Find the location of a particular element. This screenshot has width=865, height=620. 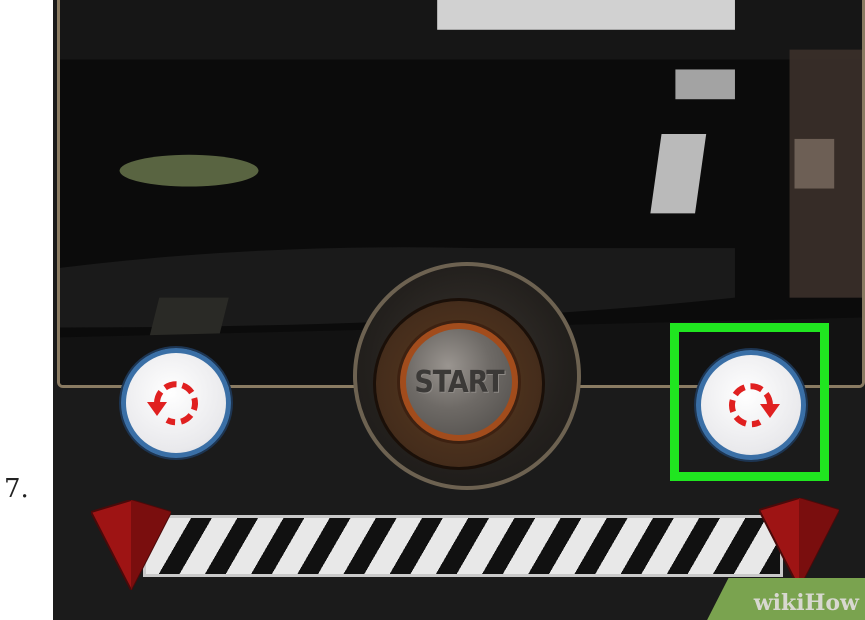

highlight-box is located at coordinates (749, 402).